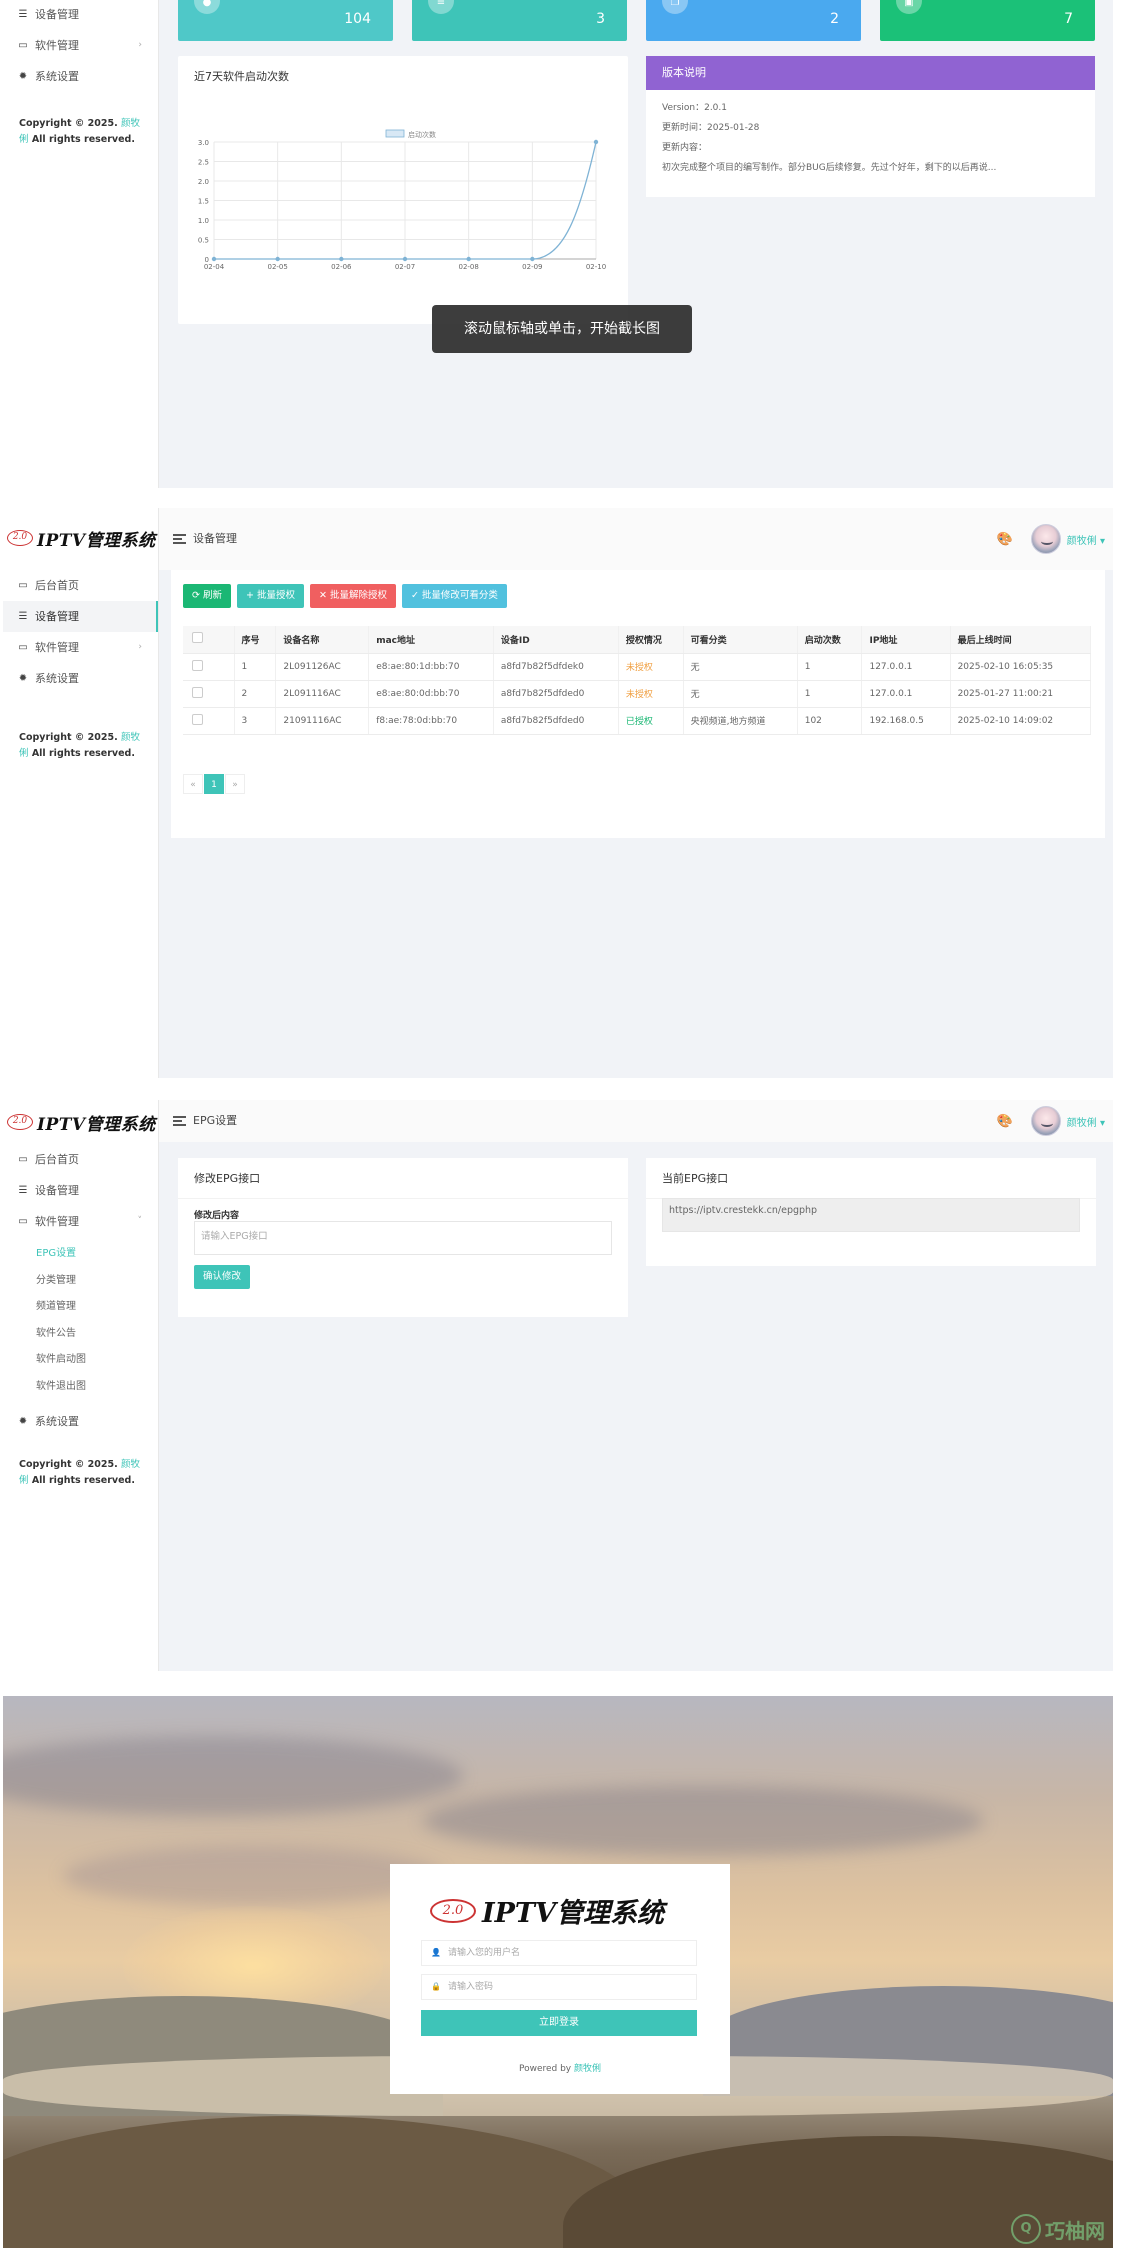 The width and height of the screenshot is (1125, 2248). What do you see at coordinates (352, 596) in the screenshot?
I see `batch-unauth-button: ✕ 批量解除授权` at bounding box center [352, 596].